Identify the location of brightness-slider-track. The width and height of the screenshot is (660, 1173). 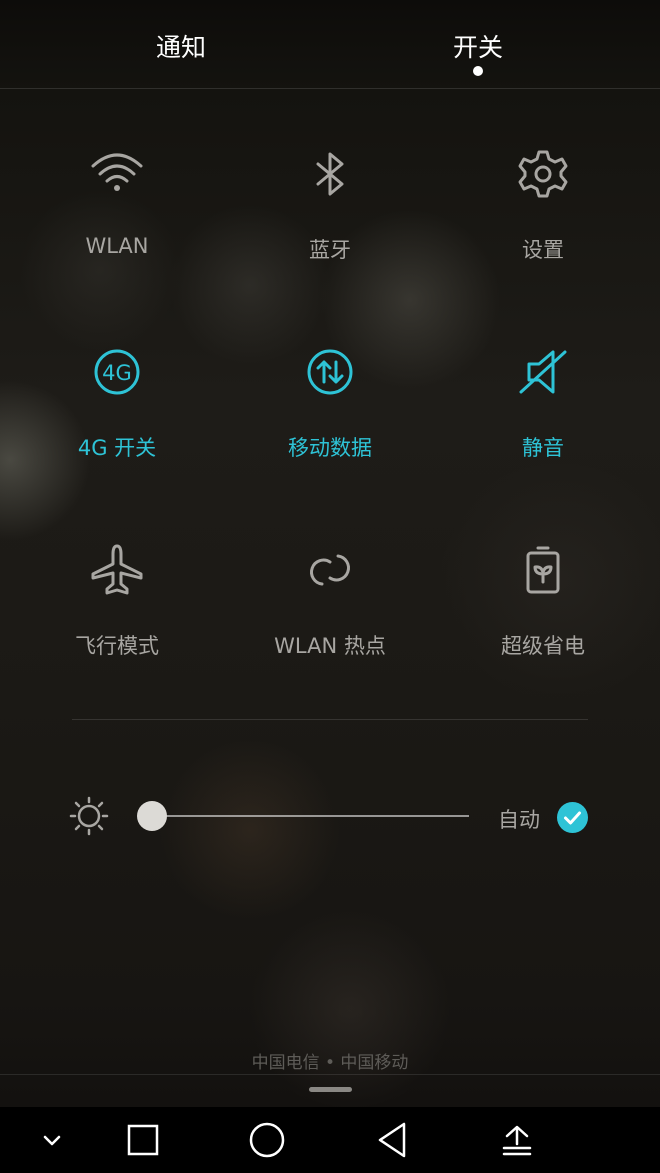
(310, 816).